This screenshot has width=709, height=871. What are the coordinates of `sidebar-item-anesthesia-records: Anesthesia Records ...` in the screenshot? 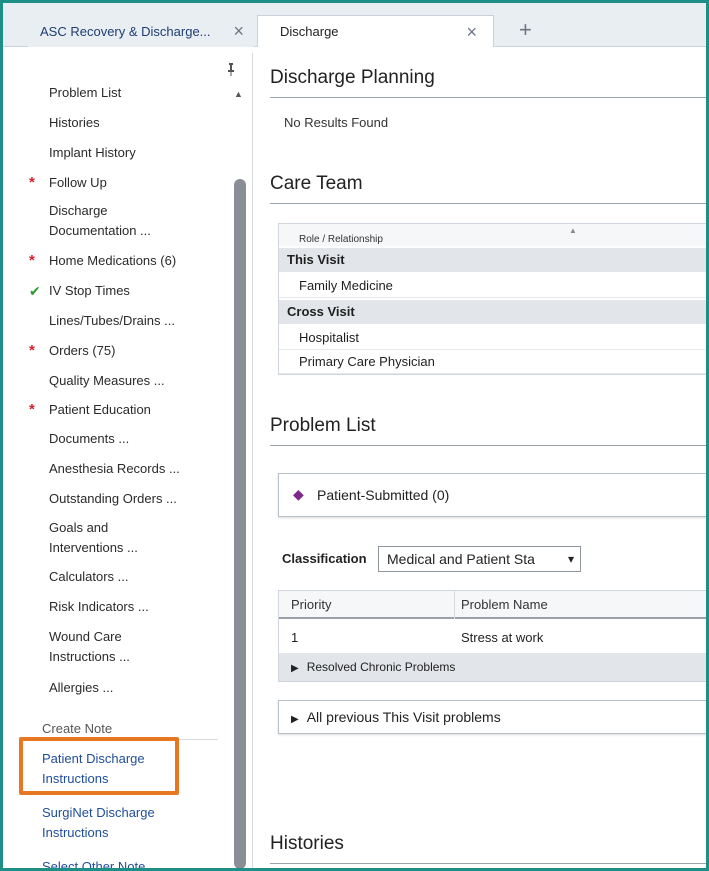 It's located at (114, 469).